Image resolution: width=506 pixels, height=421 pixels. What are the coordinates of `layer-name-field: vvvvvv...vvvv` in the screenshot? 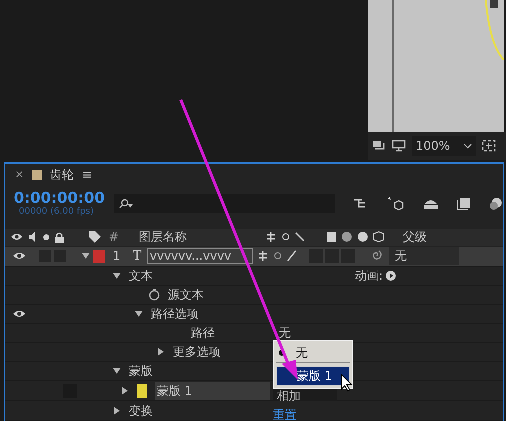 It's located at (200, 256).